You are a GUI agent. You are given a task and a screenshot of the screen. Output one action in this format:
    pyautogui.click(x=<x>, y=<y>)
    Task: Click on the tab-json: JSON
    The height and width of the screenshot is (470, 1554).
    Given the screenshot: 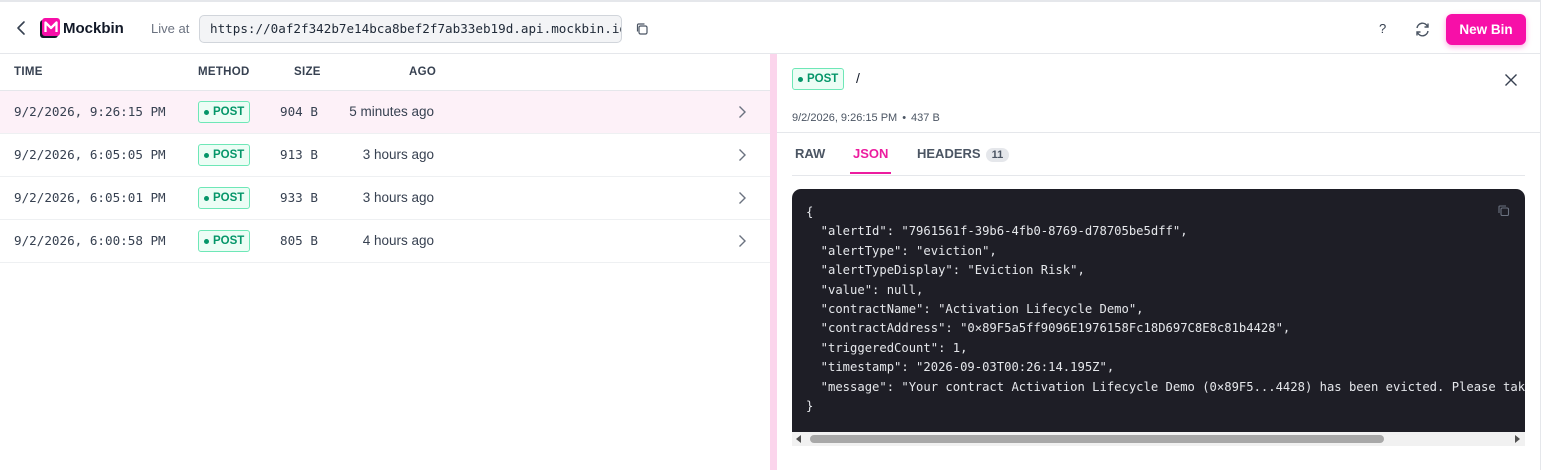 What is the action you would take?
    pyautogui.click(x=871, y=160)
    